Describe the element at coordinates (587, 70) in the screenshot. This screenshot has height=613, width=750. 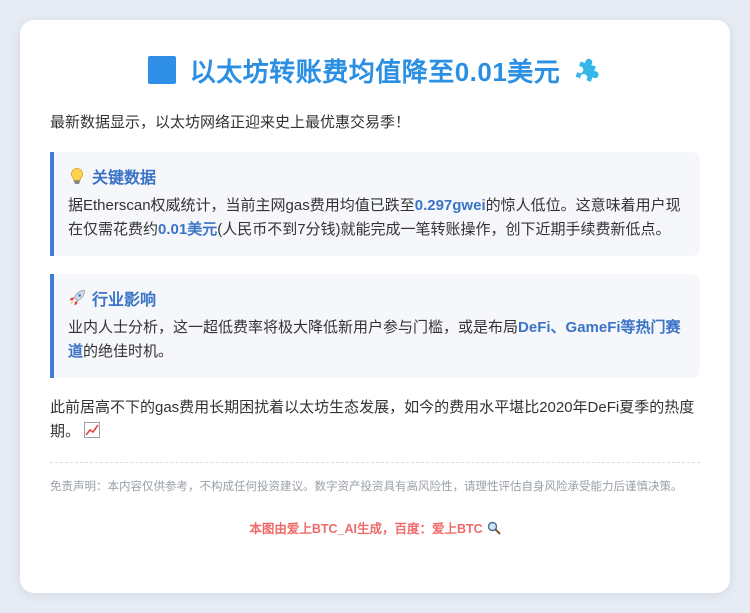
I see `puzzle-piece-icon` at that location.